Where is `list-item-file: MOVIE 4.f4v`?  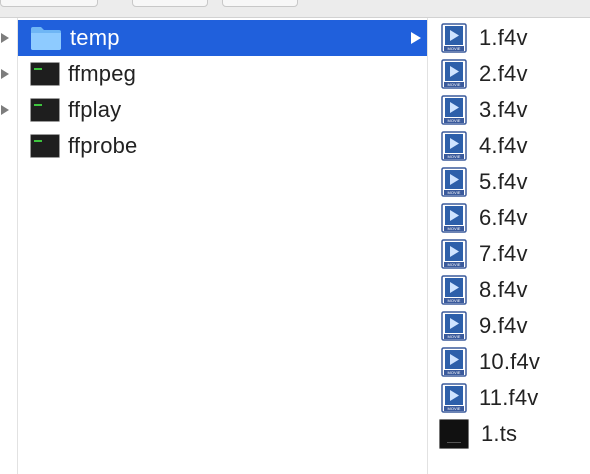 list-item-file: MOVIE 4.f4v is located at coordinates (509, 146).